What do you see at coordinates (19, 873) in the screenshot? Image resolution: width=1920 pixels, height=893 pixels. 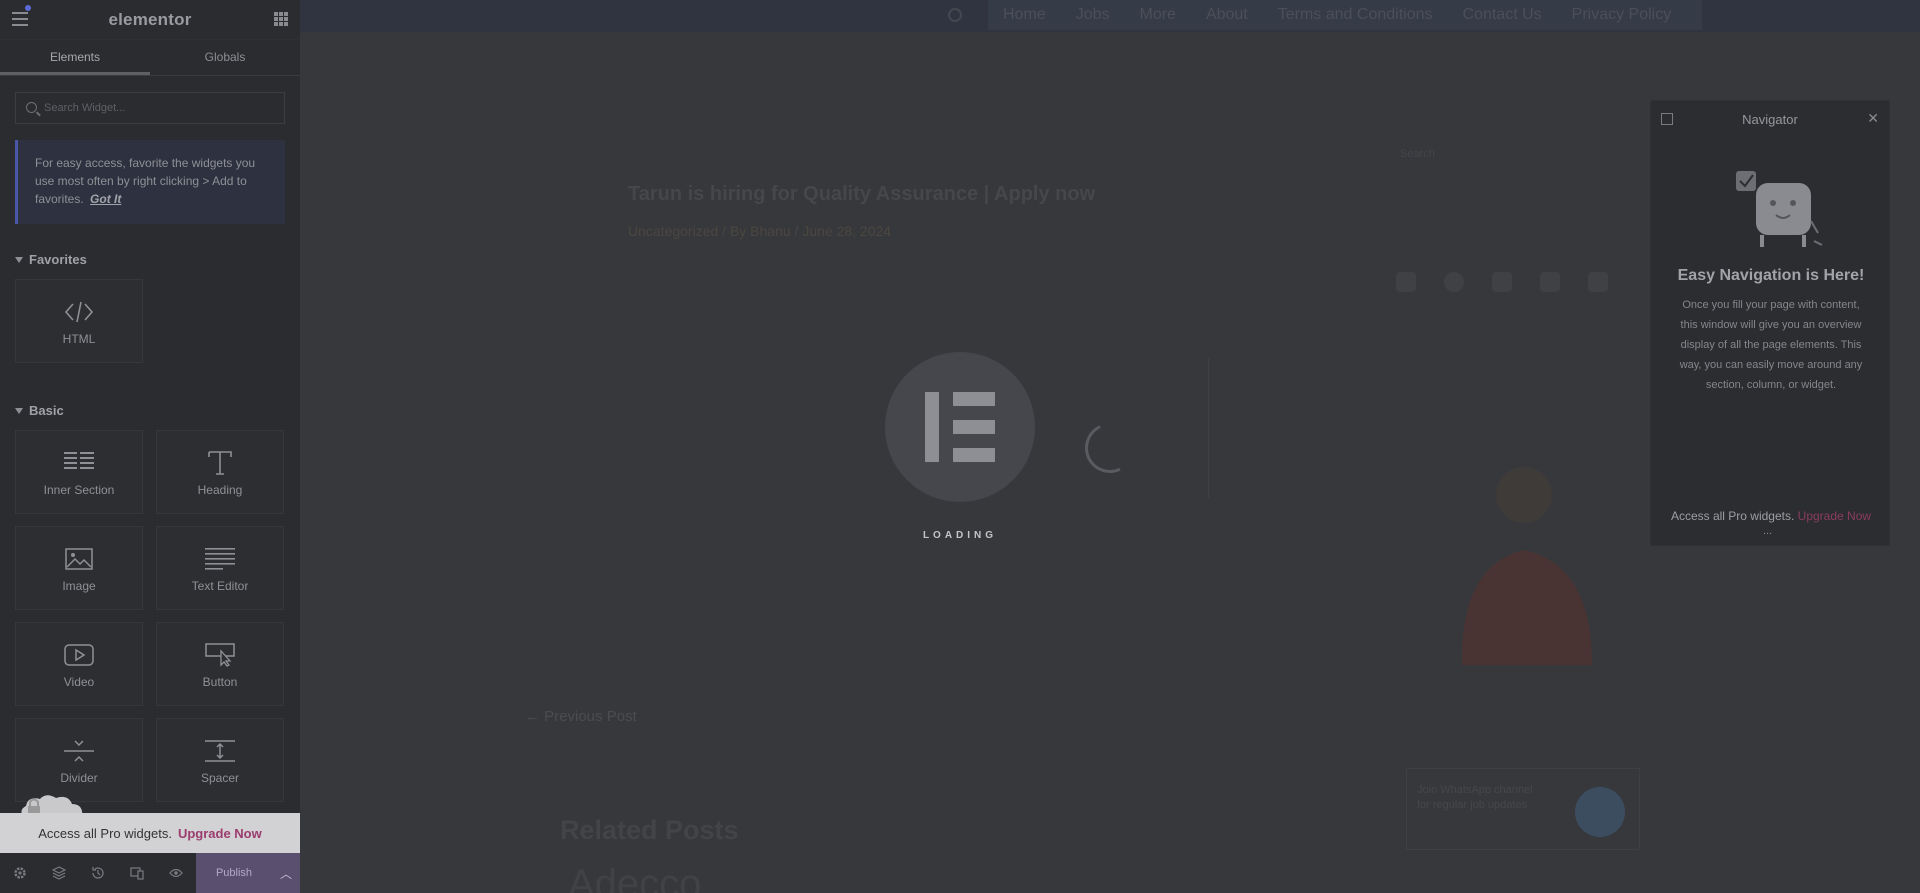 I see `settings-gear-icon` at bounding box center [19, 873].